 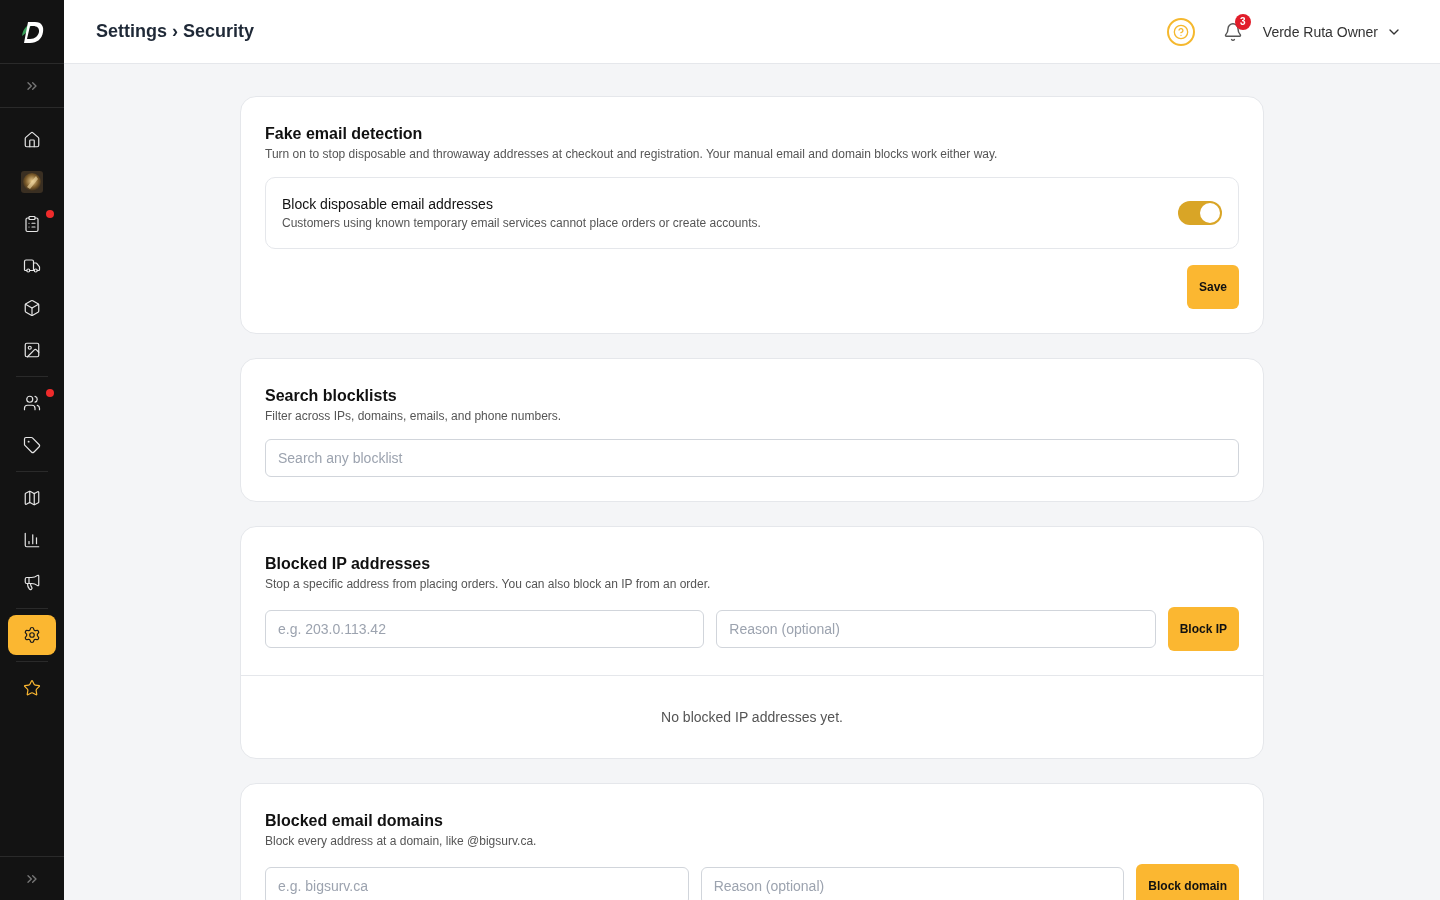 I want to click on settings-icon, so click(x=32, y=635).